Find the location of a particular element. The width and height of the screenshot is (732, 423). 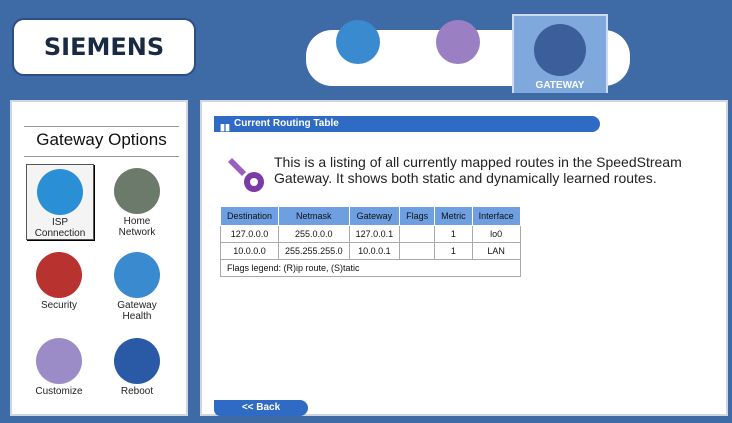

lock-icon is located at coordinates (59, 275).